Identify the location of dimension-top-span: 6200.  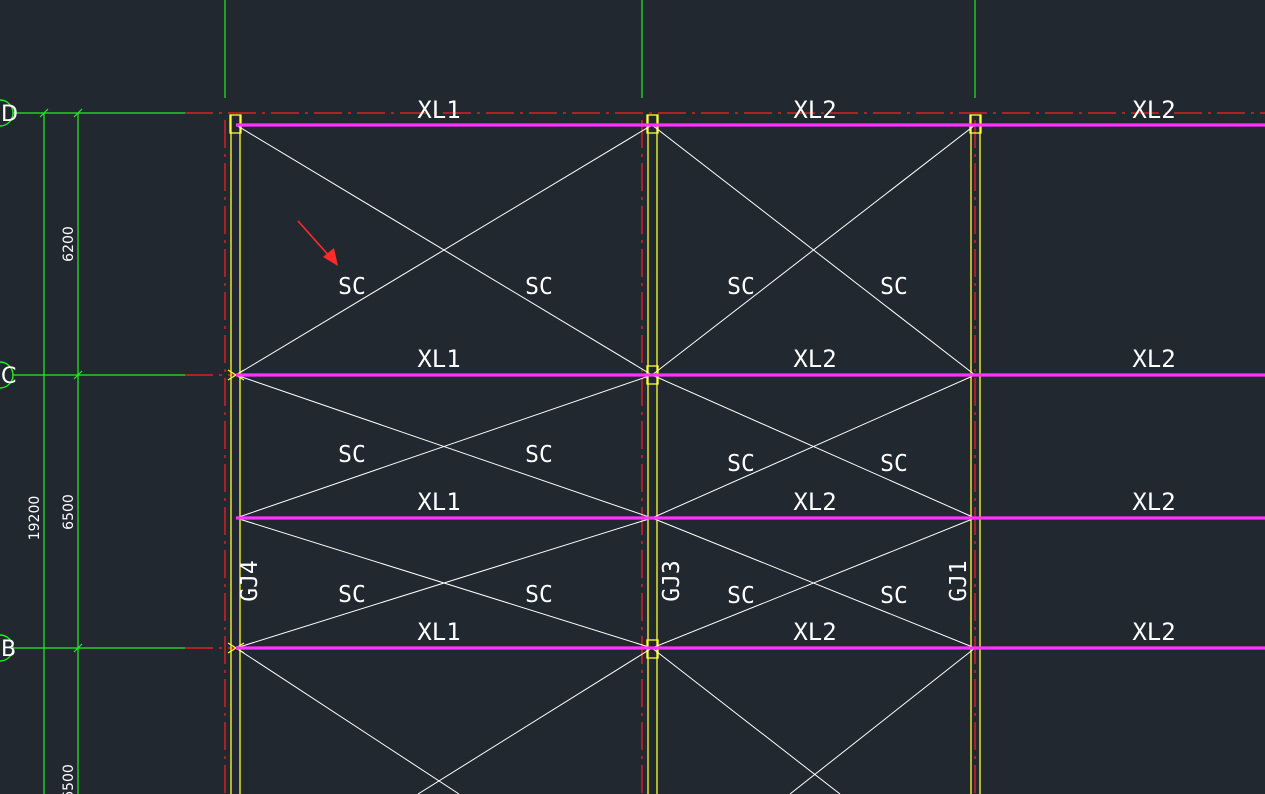
(69, 244).